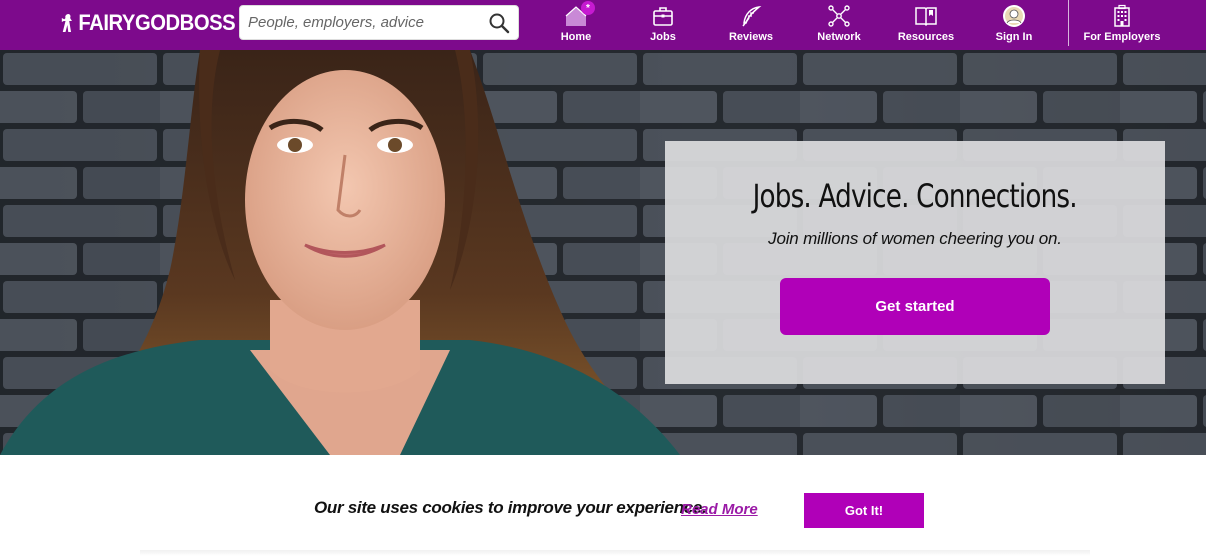 The height and width of the screenshot is (556, 1206). I want to click on nav-jobs: Jobs, so click(663, 25).